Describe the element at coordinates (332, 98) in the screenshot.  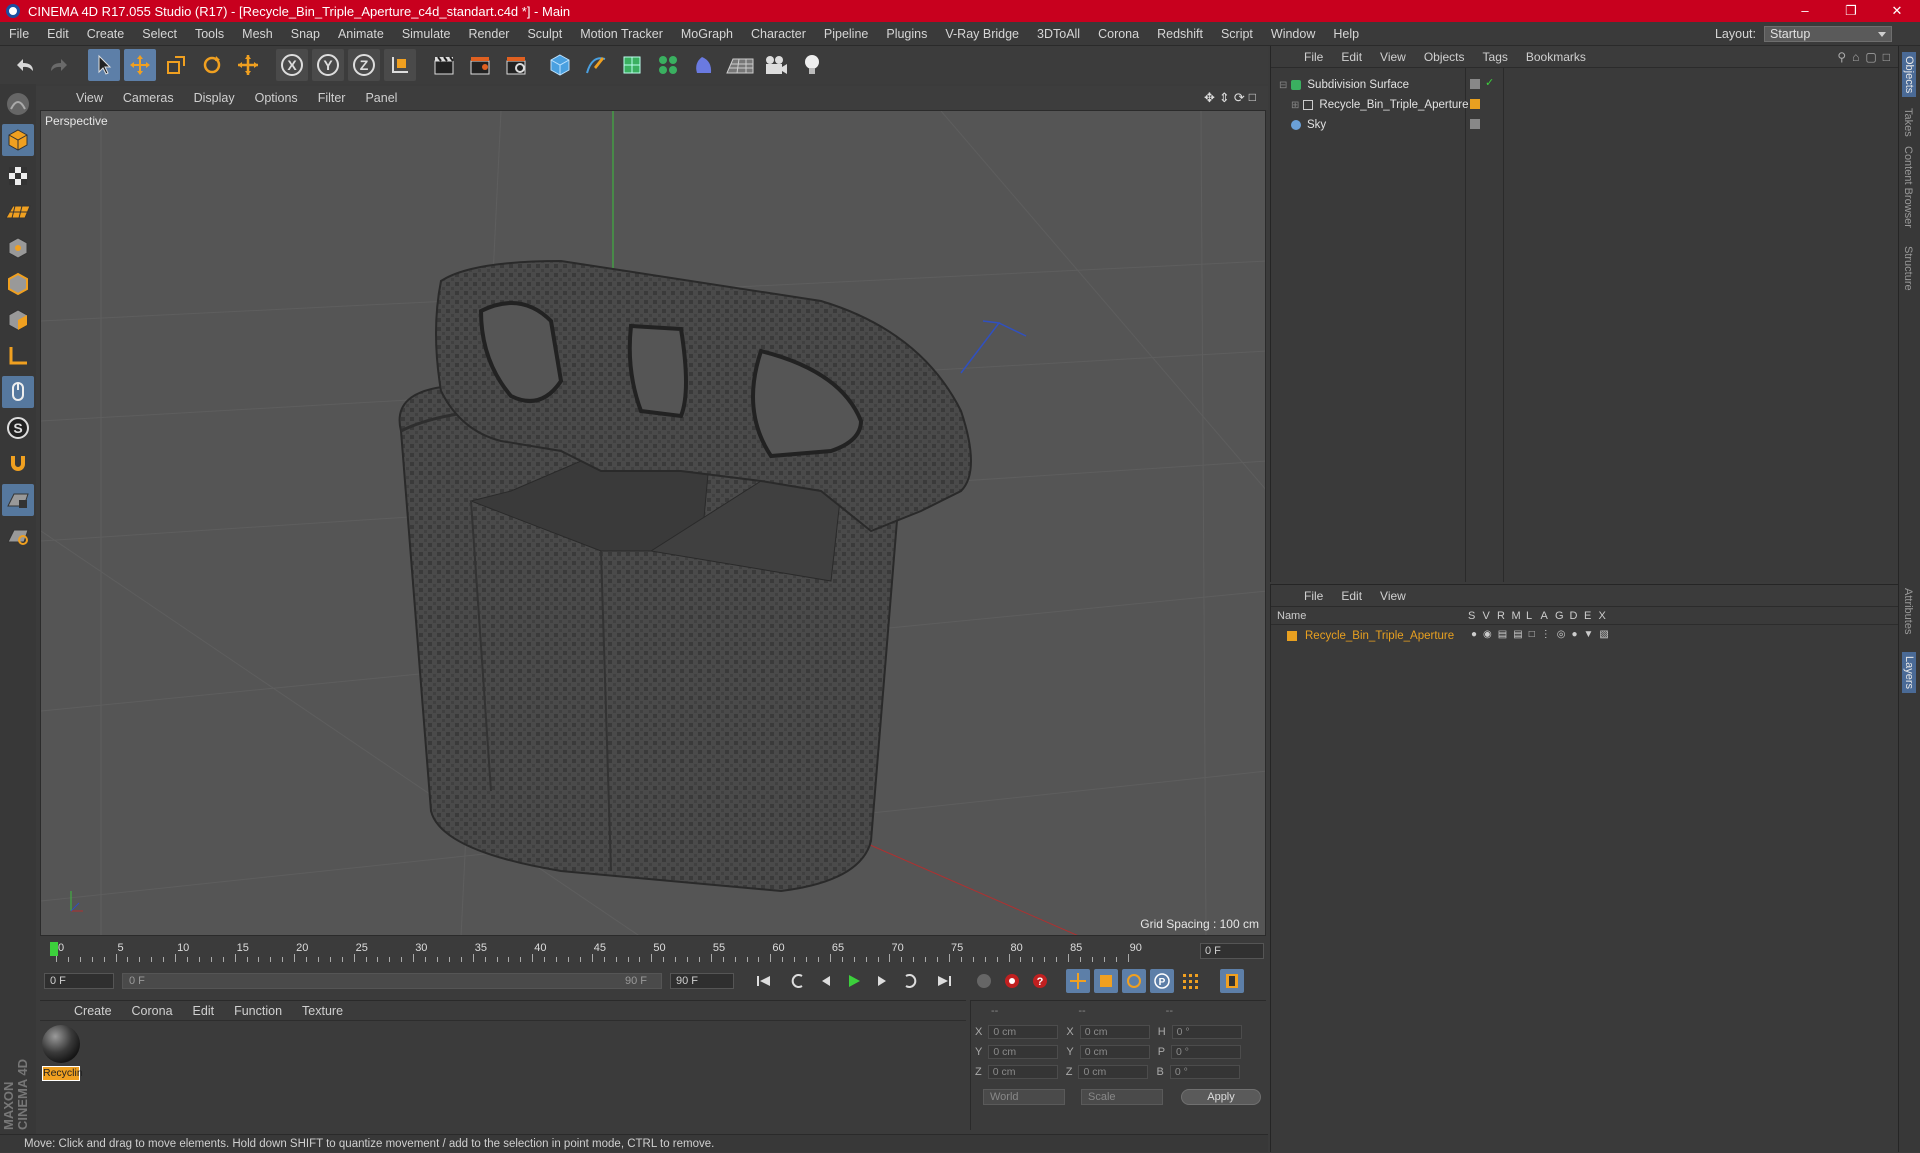
I see `viewport-menu-filter: Filter` at that location.